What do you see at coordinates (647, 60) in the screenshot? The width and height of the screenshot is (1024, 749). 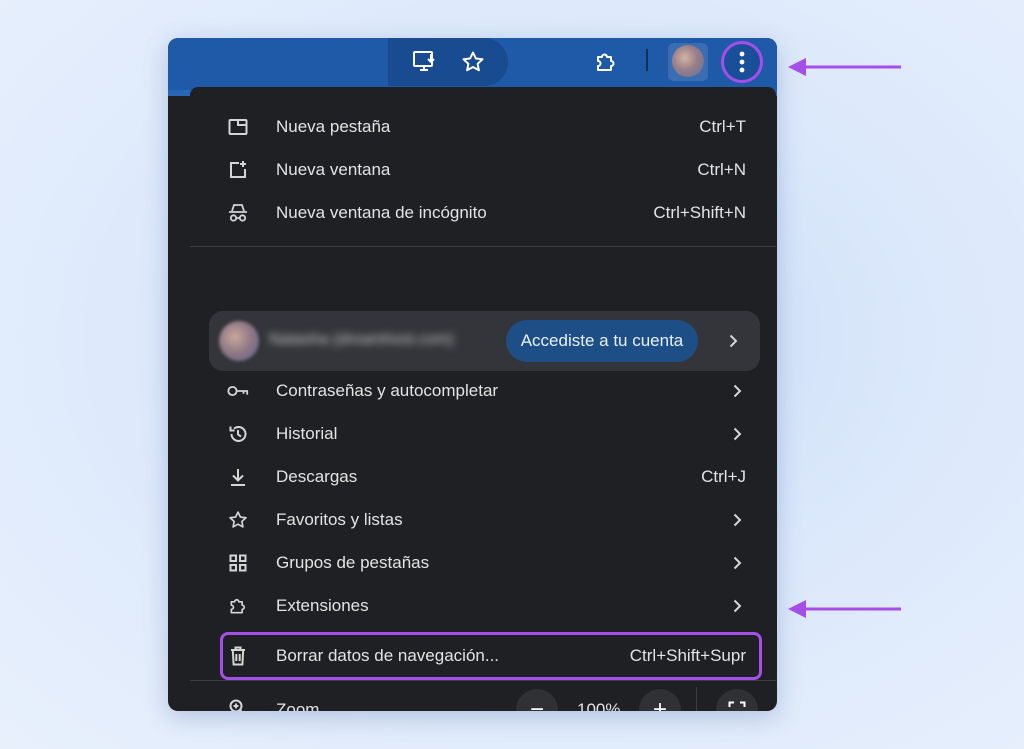 I see `toolbar-separator` at bounding box center [647, 60].